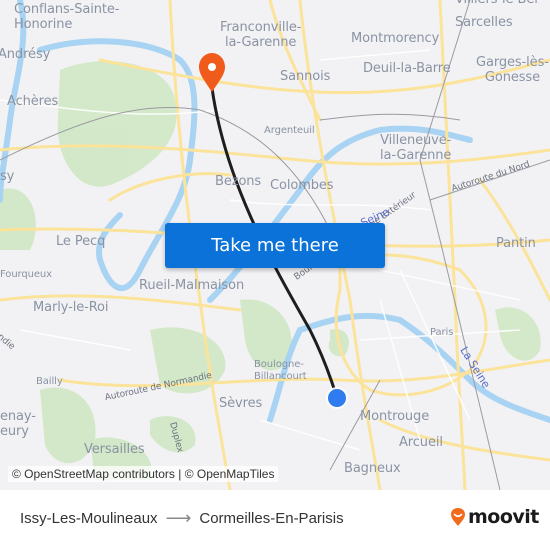 This screenshot has width=550, height=550. I want to click on place-label-pantin: Pantin, so click(516, 243).